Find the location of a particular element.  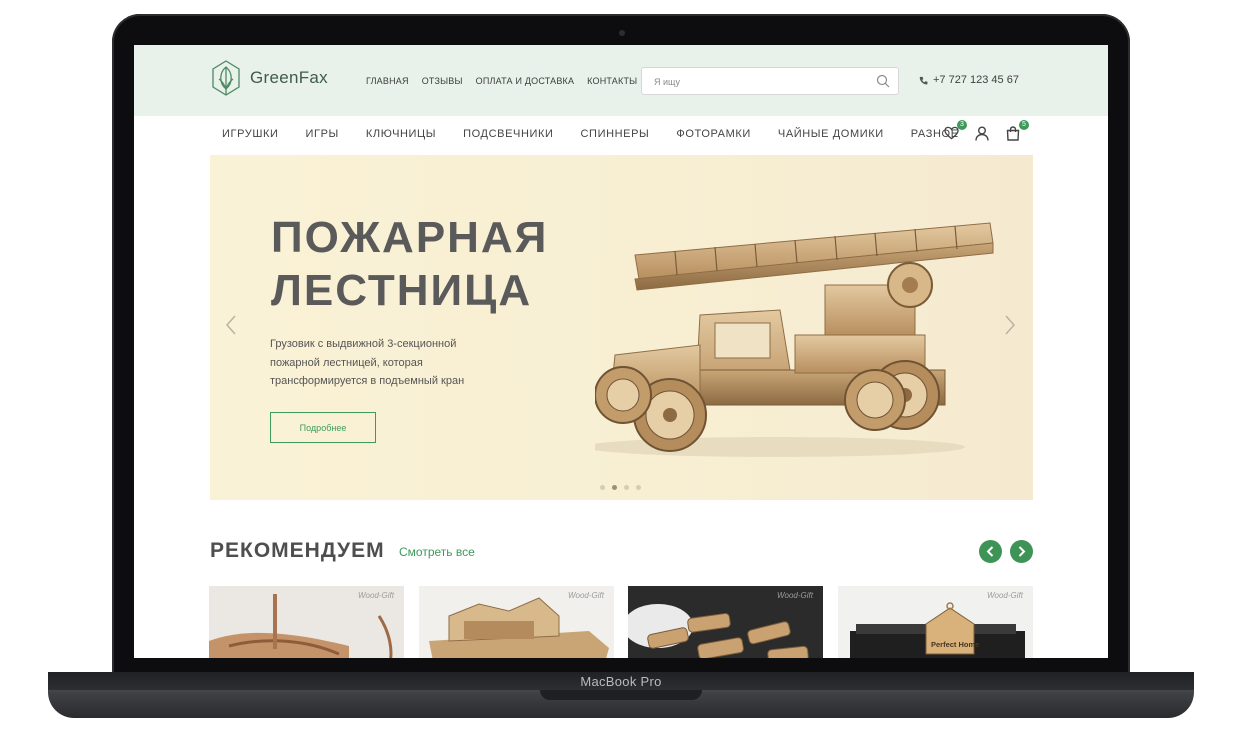

carousel-prev-button is located at coordinates (990, 551).